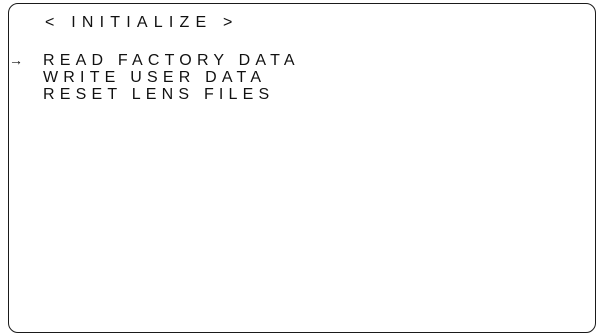  What do you see at coordinates (159, 94) in the screenshot?
I see `menu-item-label: RESET LENS FILES` at bounding box center [159, 94].